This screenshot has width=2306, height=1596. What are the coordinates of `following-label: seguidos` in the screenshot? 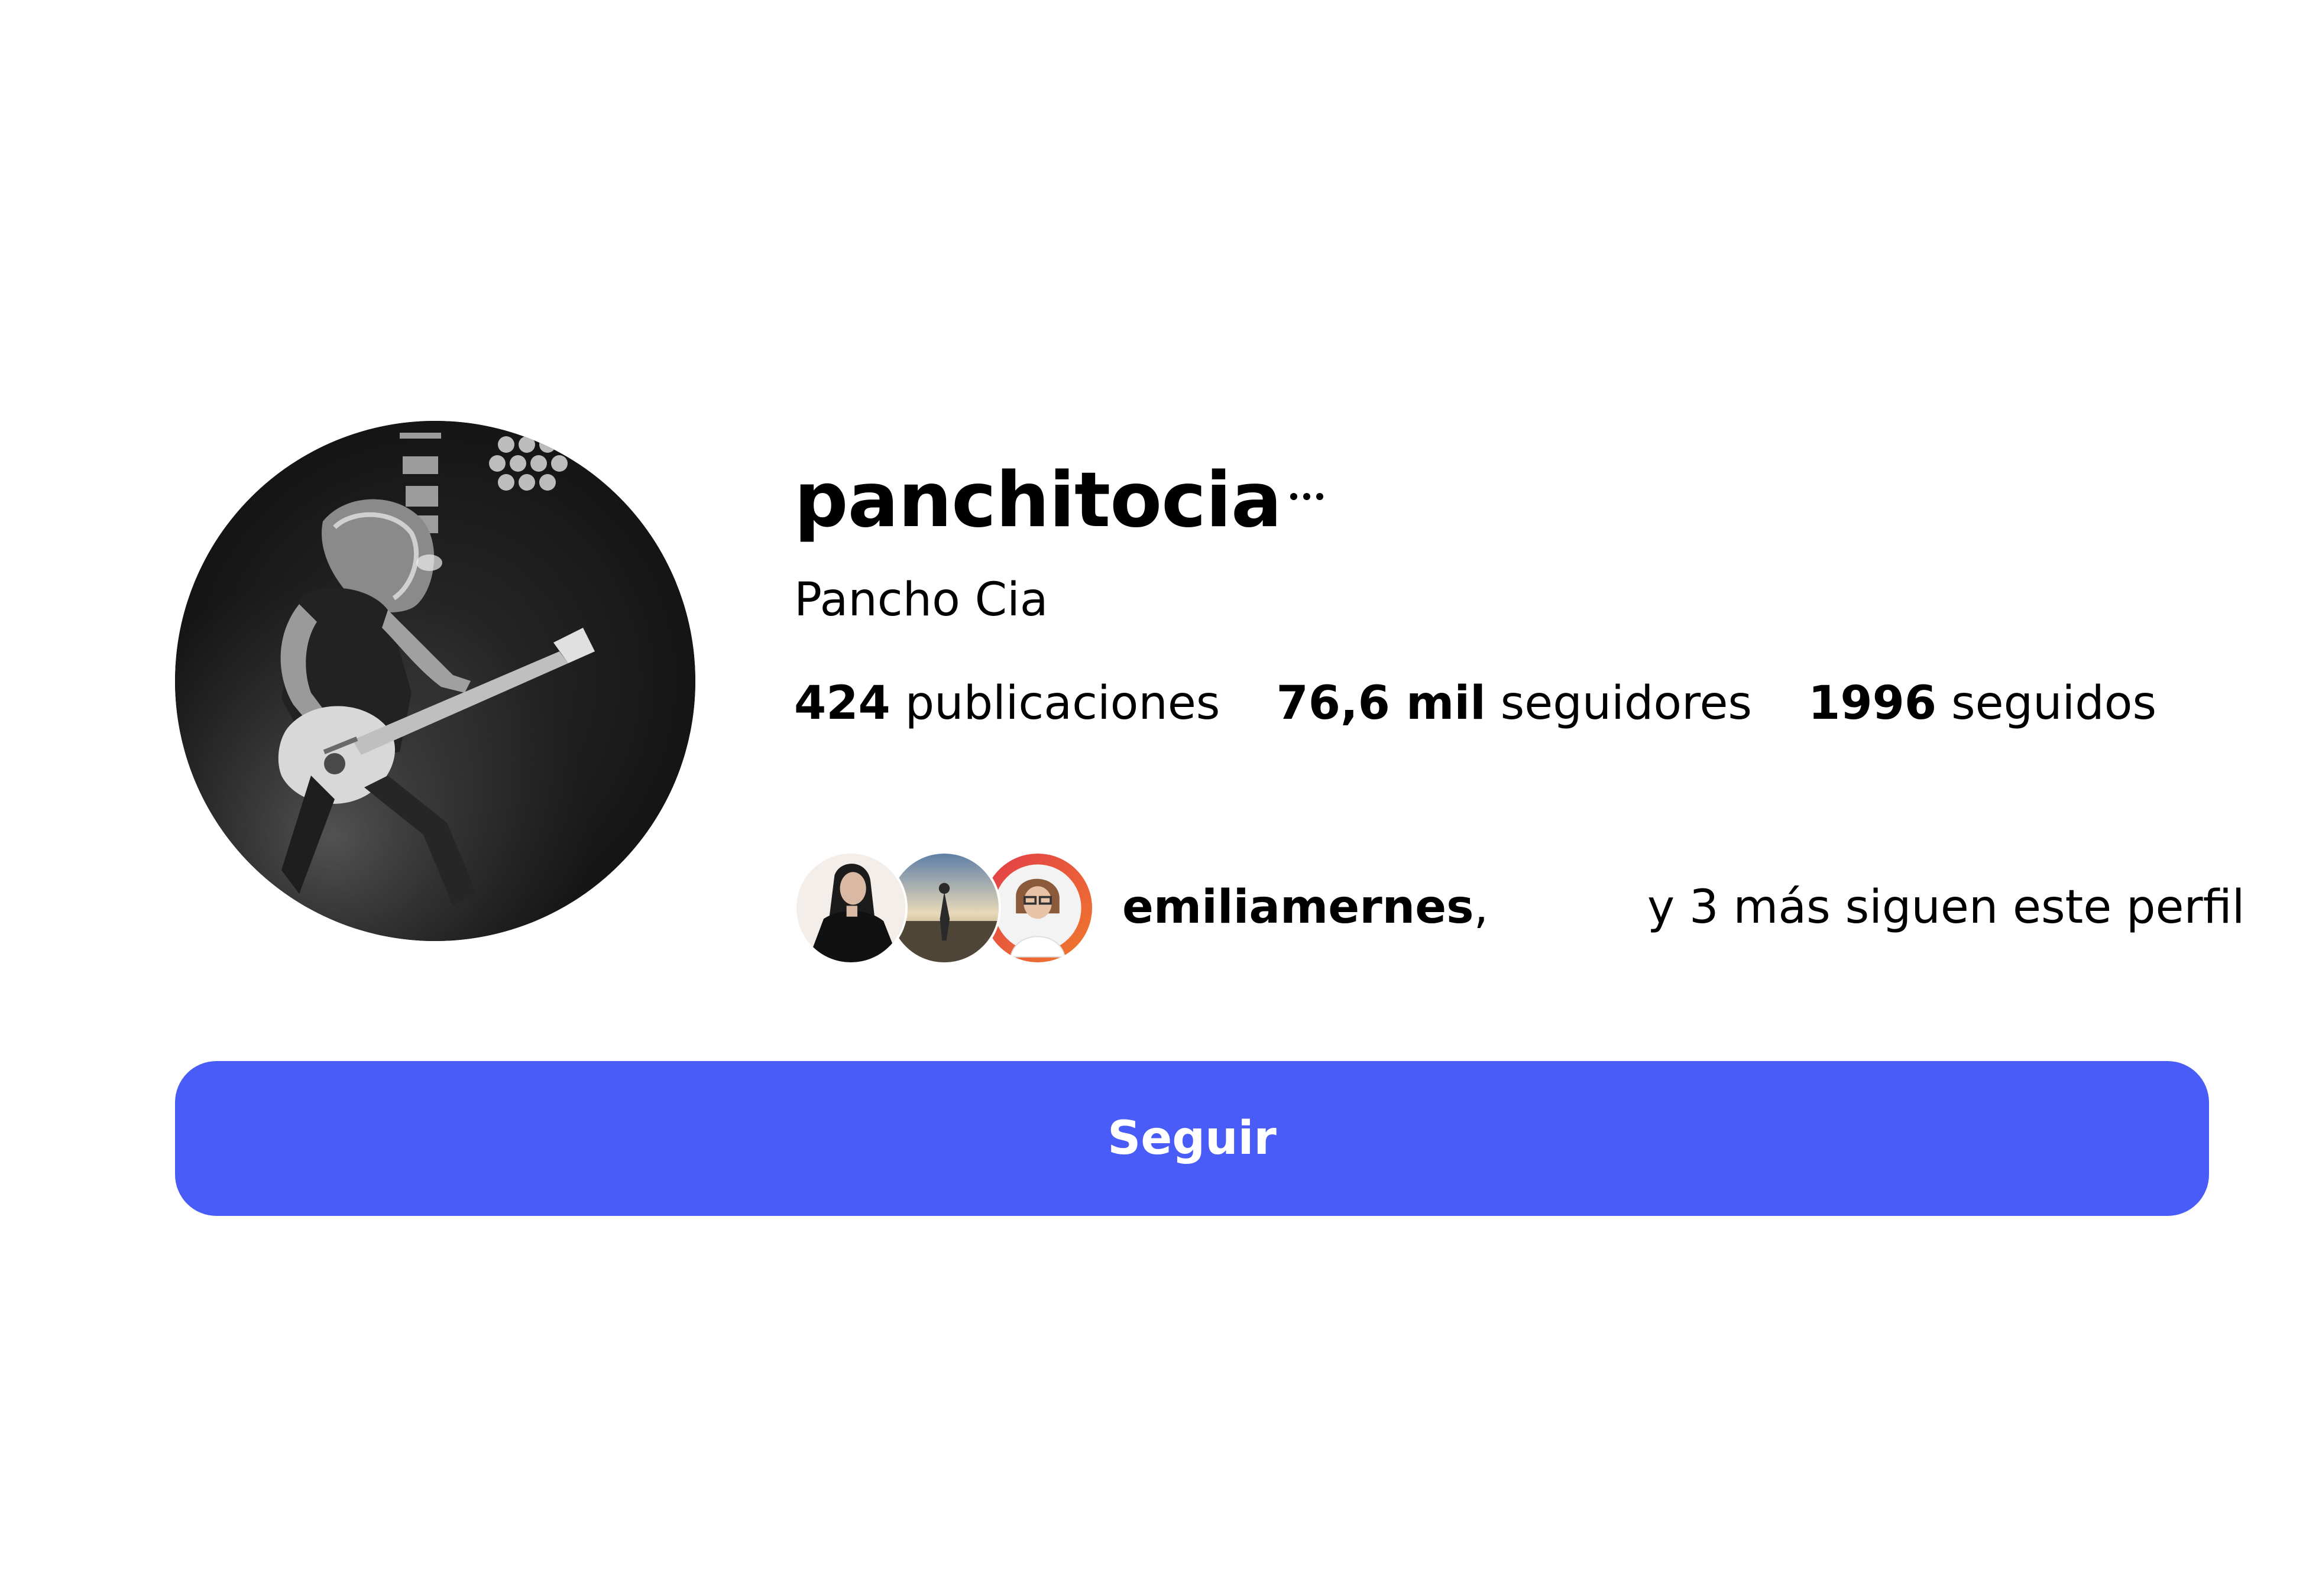 It's located at (2054, 703).